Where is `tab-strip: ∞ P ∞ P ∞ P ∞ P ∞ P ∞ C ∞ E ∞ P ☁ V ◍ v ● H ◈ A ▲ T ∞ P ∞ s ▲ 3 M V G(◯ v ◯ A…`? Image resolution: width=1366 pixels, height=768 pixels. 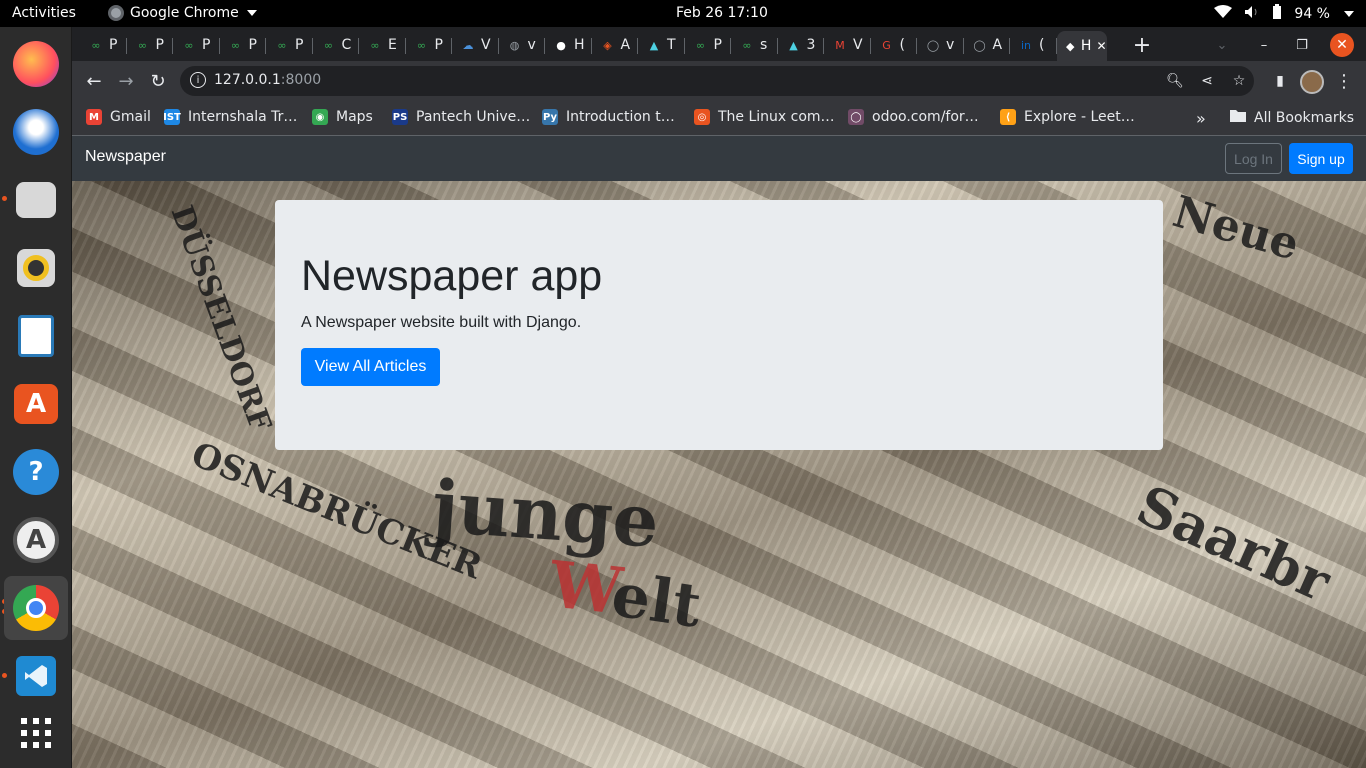
tab-strip: ∞ P ∞ P ∞ P ∞ P ∞ P ∞ C ∞ E ∞ P ☁ V ◍ v ● H ◈ A ▲ T ∞ P ∞ s ▲ 3 M V G(◯ v ◯ A… is located at coordinates (719, 44).